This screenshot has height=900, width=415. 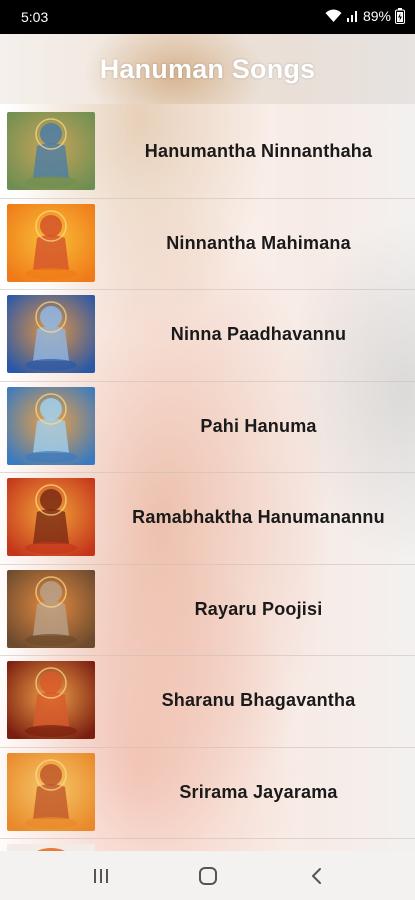 I want to click on song-list-item: Ramabhaktha Hanumanannu, so click(x=207, y=519).